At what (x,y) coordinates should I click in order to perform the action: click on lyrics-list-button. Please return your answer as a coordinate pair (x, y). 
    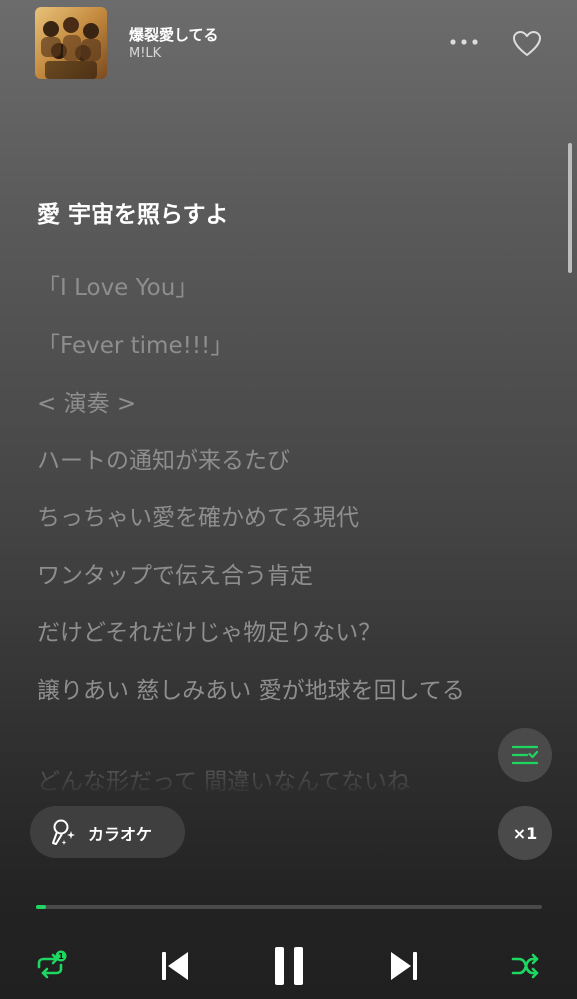
    Looking at the image, I should click on (525, 755).